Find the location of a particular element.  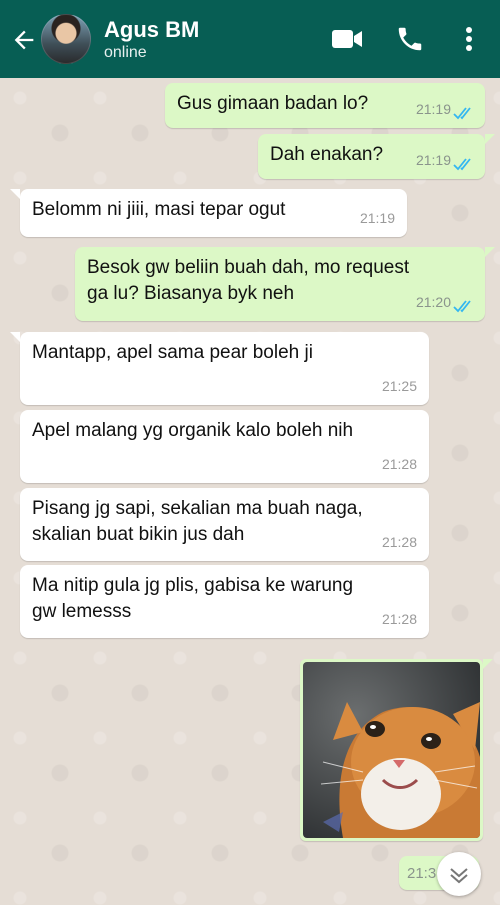

message-incoming: Belomm ni jiii, masi tepar ogut 21:19 is located at coordinates (213, 213).